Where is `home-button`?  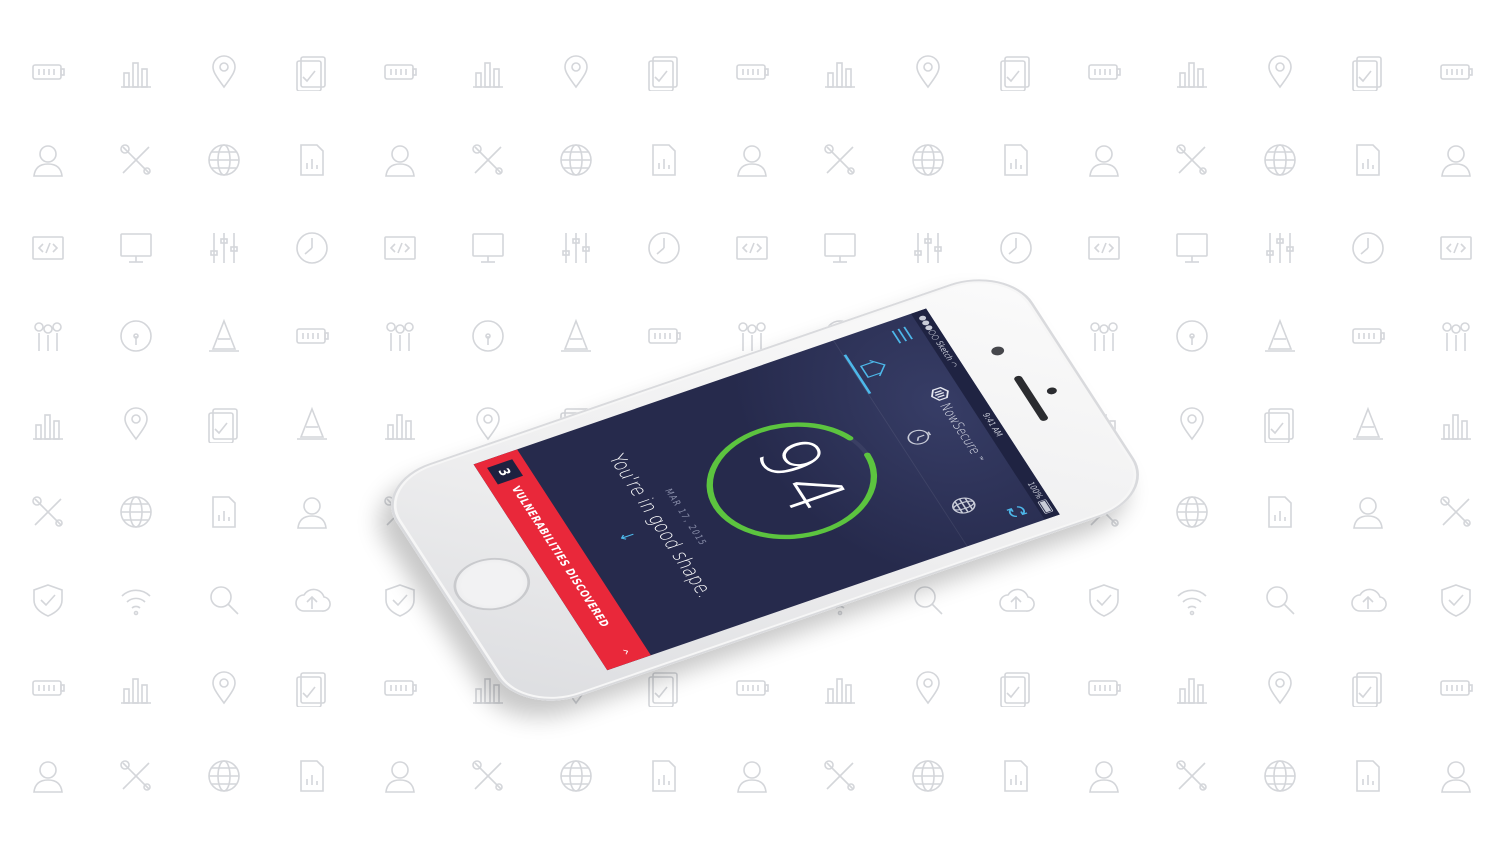 home-button is located at coordinates (492, 584).